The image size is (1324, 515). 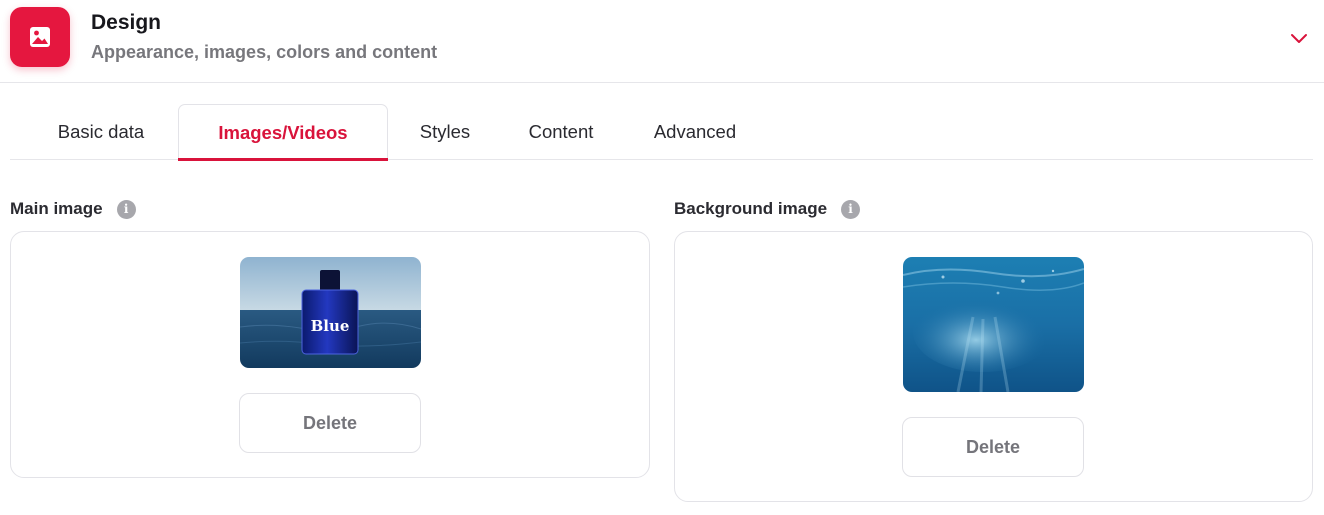 What do you see at coordinates (993, 324) in the screenshot?
I see `background-image-thumbnail` at bounding box center [993, 324].